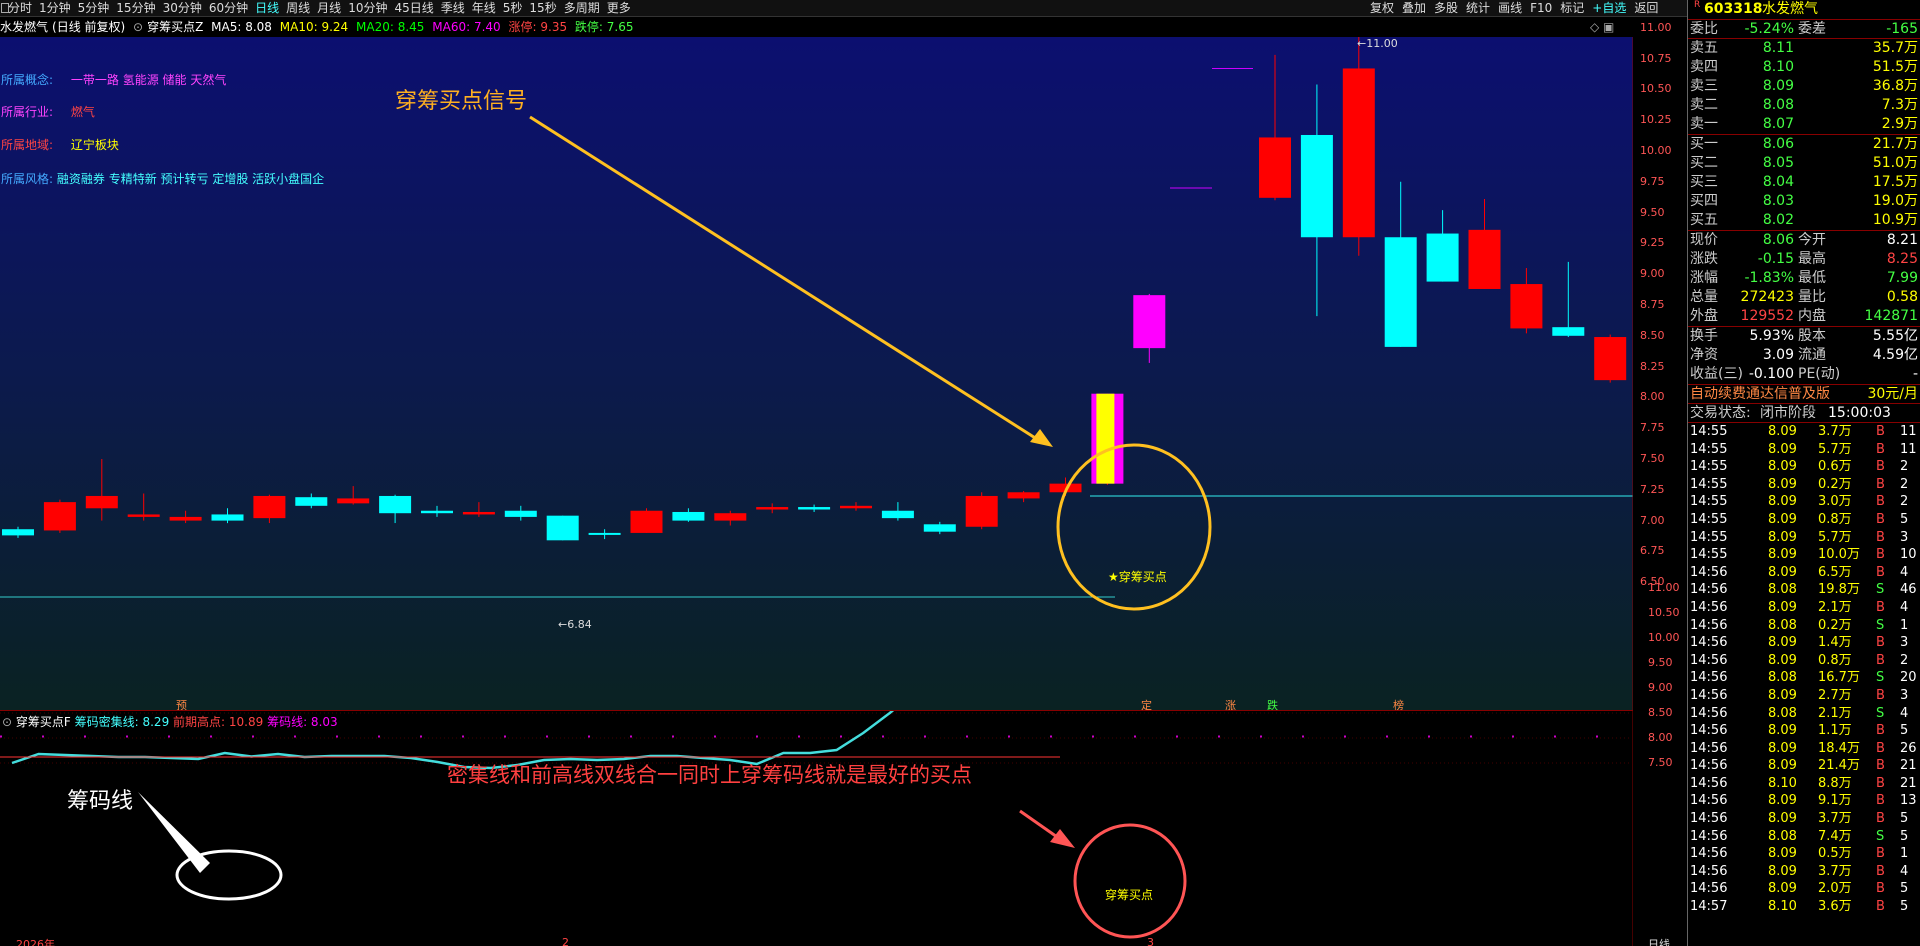 The height and width of the screenshot is (946, 1920). What do you see at coordinates (55, 8) in the screenshot?
I see `period-tab-1: 1分钟` at bounding box center [55, 8].